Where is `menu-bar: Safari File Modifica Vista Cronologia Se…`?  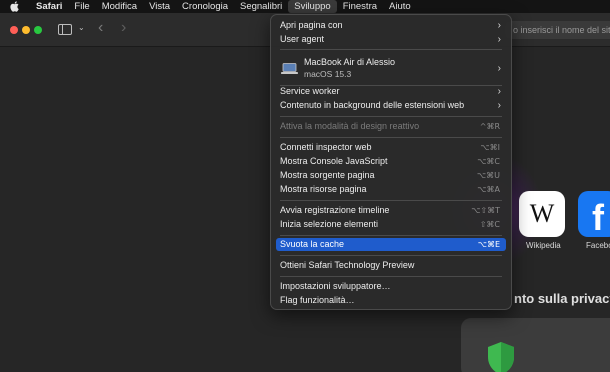 menu-bar: Safari File Modifica Vista Cronologia Se… is located at coordinates (305, 6).